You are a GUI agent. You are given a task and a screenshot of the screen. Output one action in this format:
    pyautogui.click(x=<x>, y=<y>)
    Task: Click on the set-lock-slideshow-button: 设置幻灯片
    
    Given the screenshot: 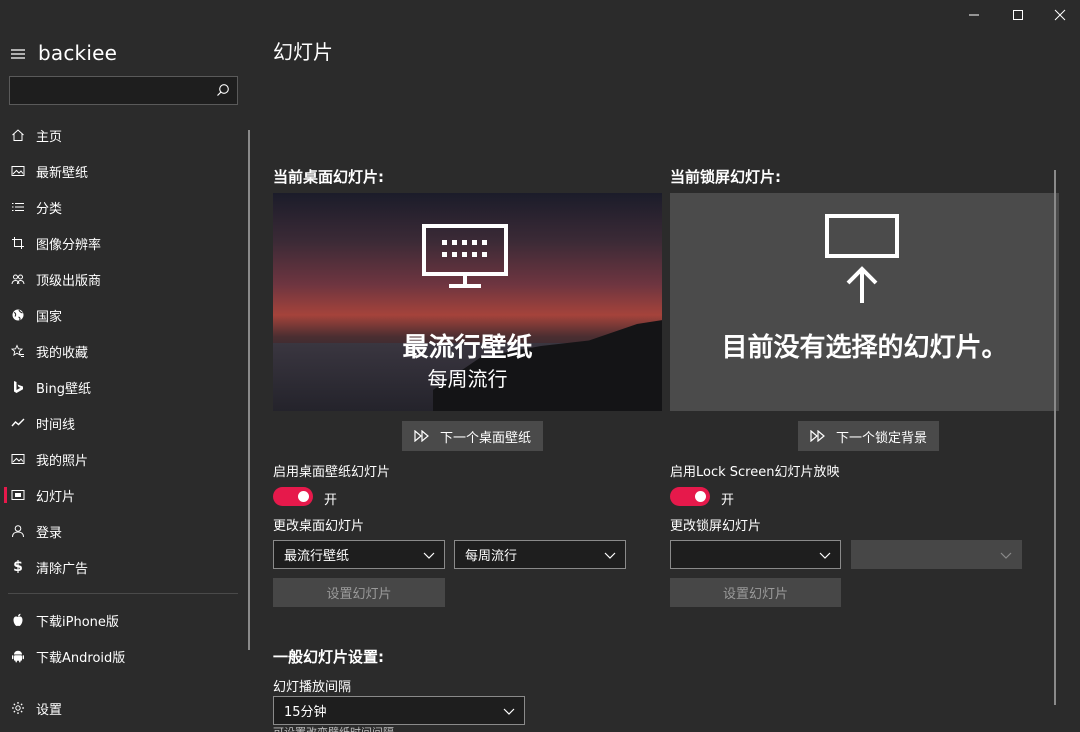 What is the action you would take?
    pyautogui.click(x=755, y=592)
    